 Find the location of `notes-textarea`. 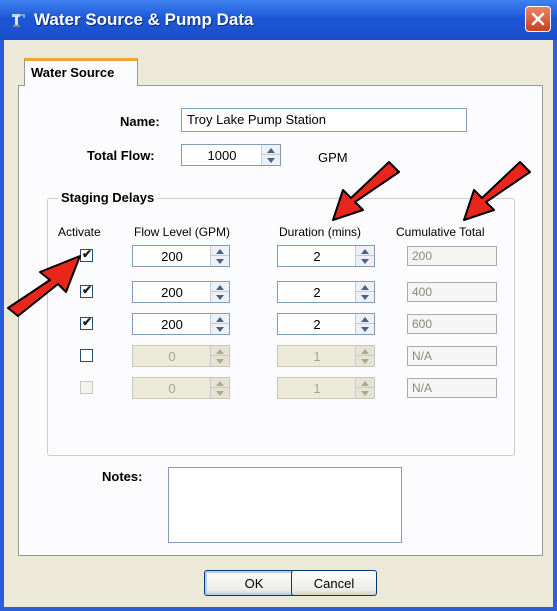

notes-textarea is located at coordinates (285, 505).